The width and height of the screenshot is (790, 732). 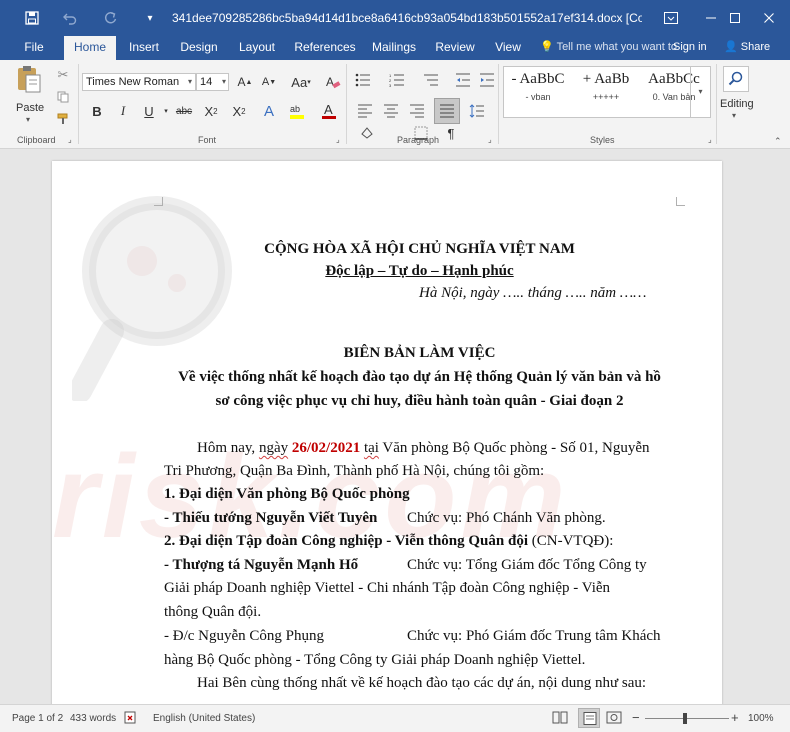 What do you see at coordinates (636, 717) in the screenshot?
I see `zoom-out-icon: −` at bounding box center [636, 717].